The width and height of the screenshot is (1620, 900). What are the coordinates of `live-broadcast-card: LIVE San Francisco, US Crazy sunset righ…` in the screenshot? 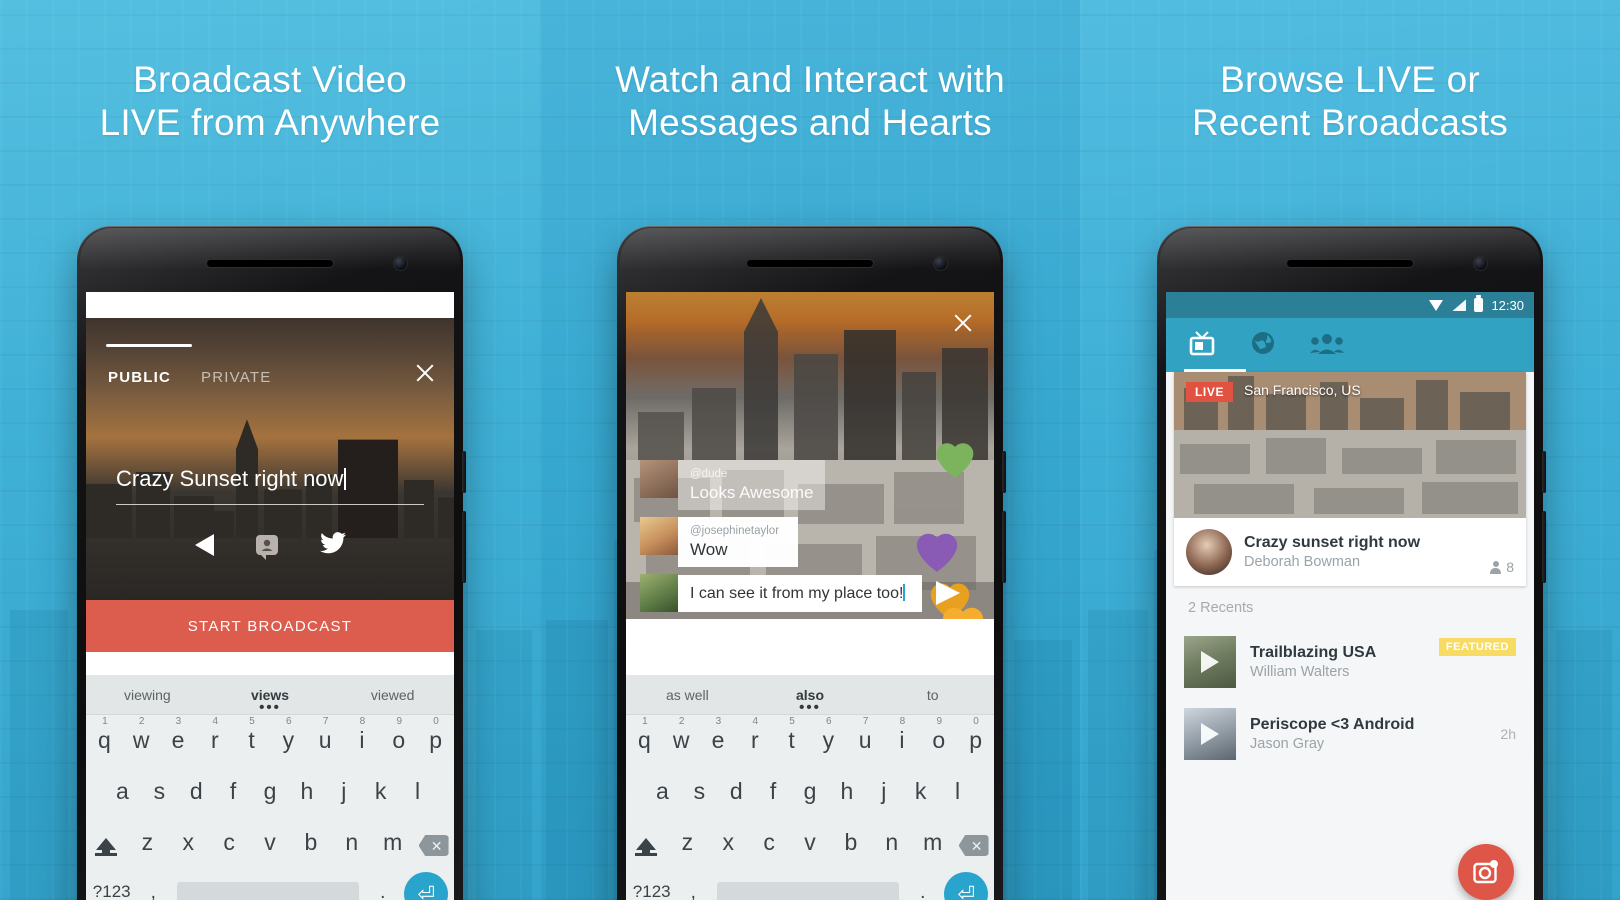 It's located at (1350, 479).